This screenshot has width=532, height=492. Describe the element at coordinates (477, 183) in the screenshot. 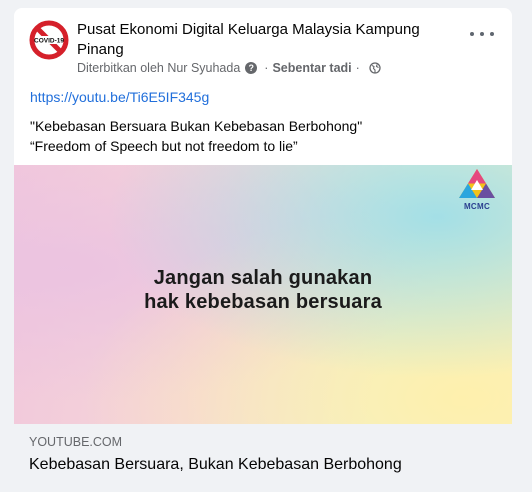

I see `mcmc-logo-icon` at that location.